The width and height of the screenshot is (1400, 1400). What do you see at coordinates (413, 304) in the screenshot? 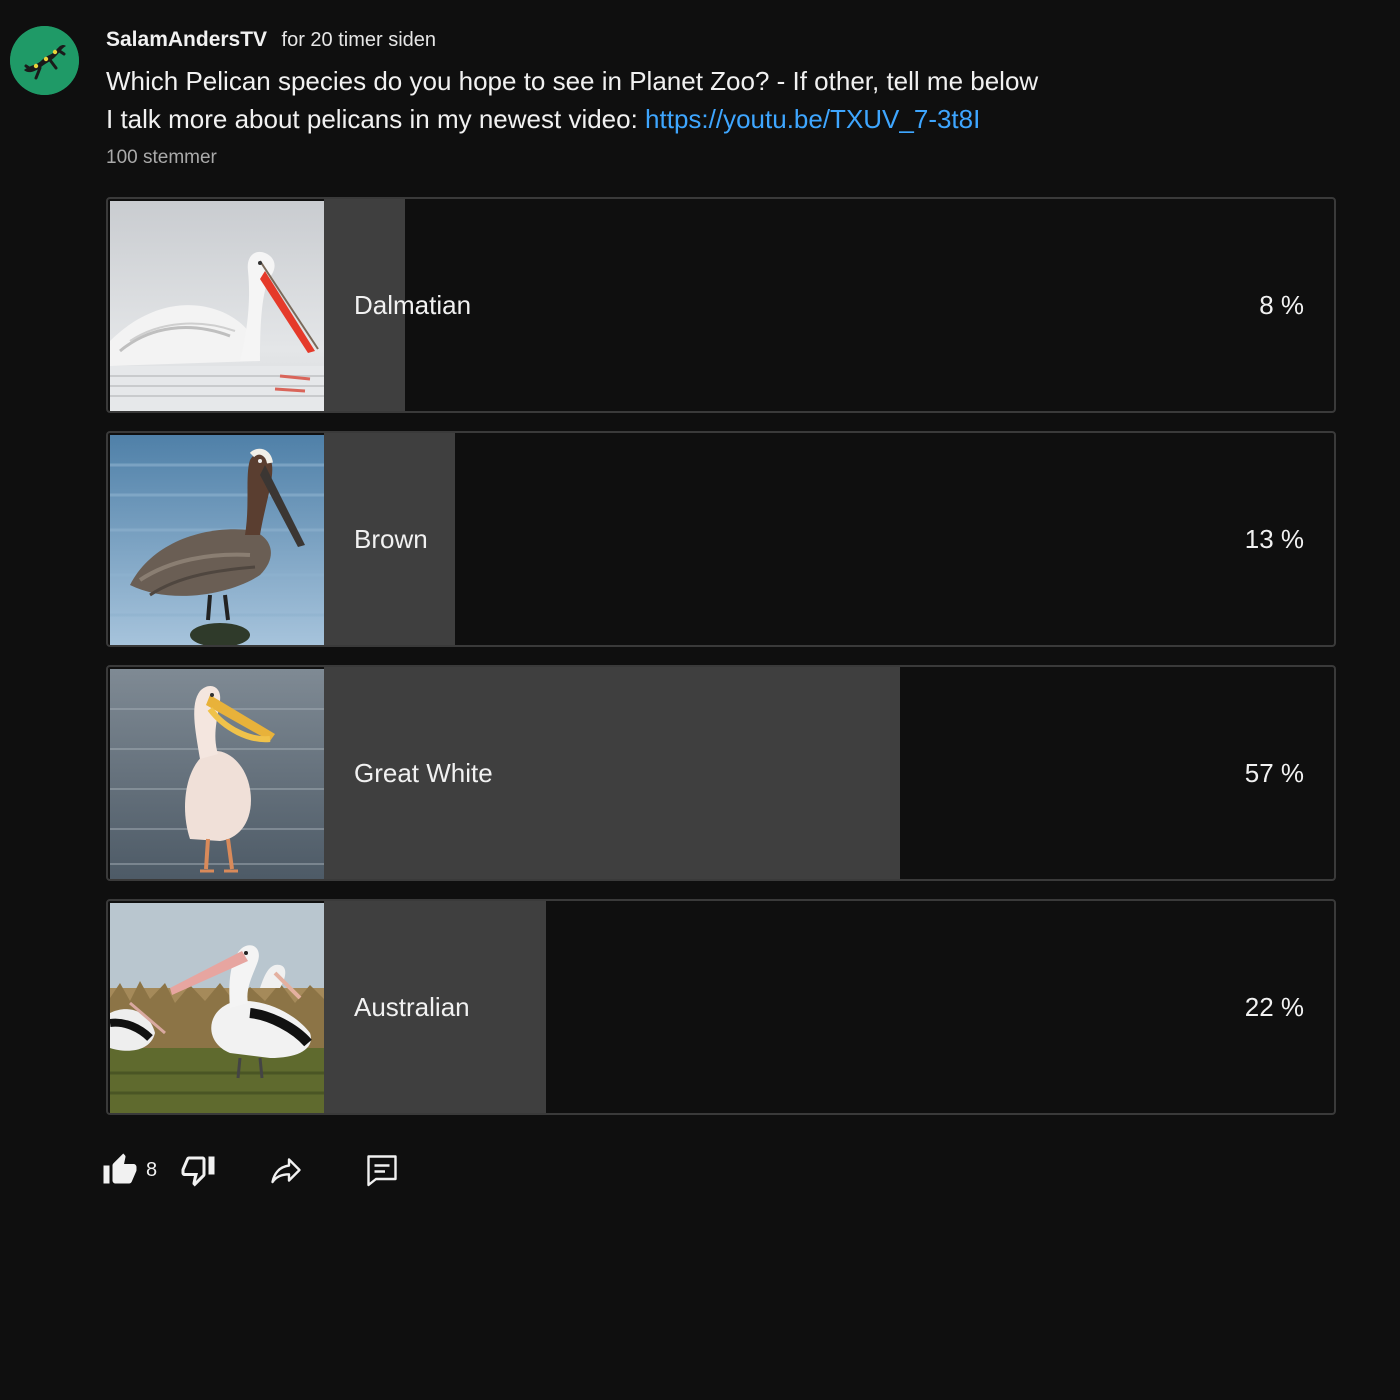
I see `option-label: Dalmatian` at bounding box center [413, 304].